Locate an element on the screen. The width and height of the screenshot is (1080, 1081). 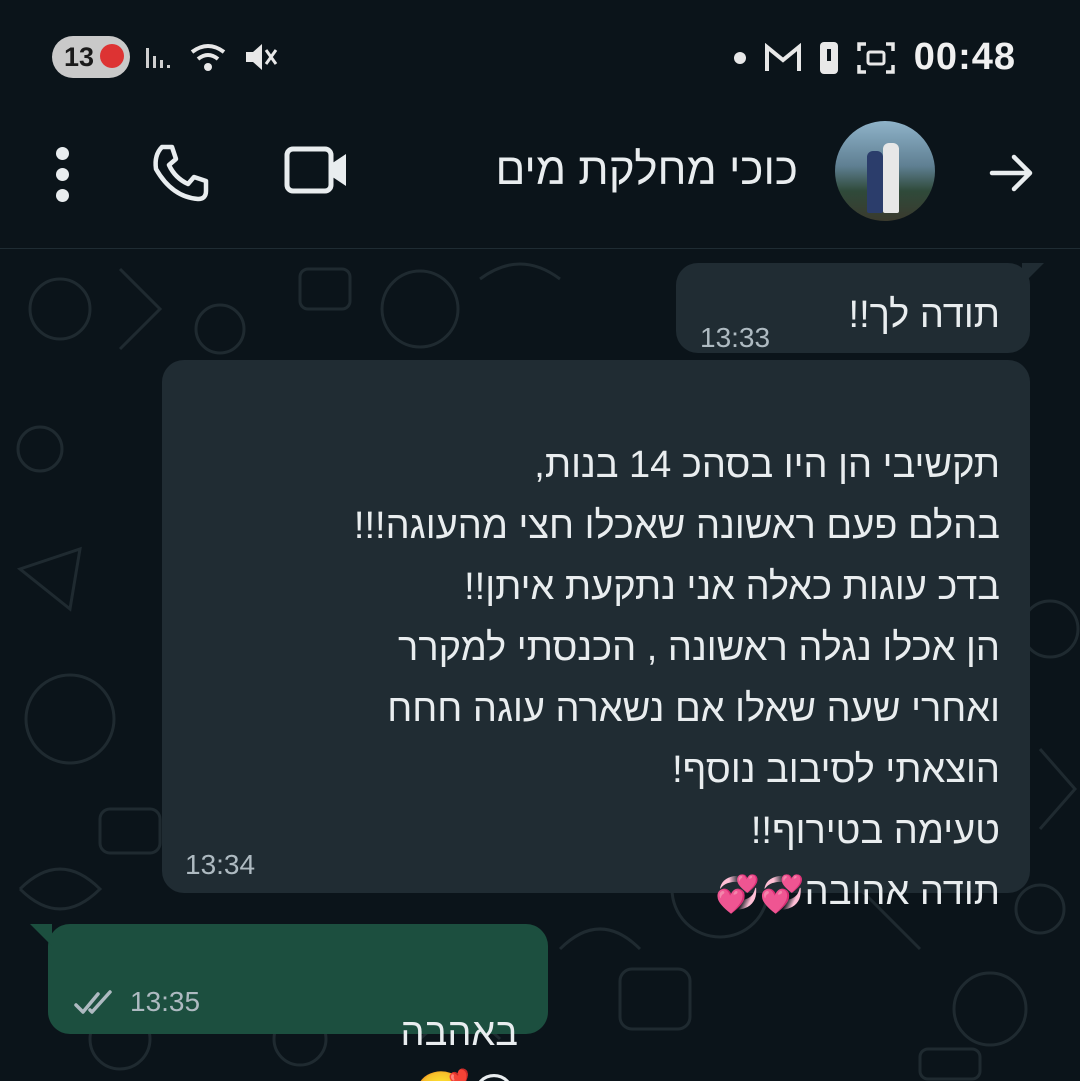
contact-avatar is located at coordinates (885, 171).